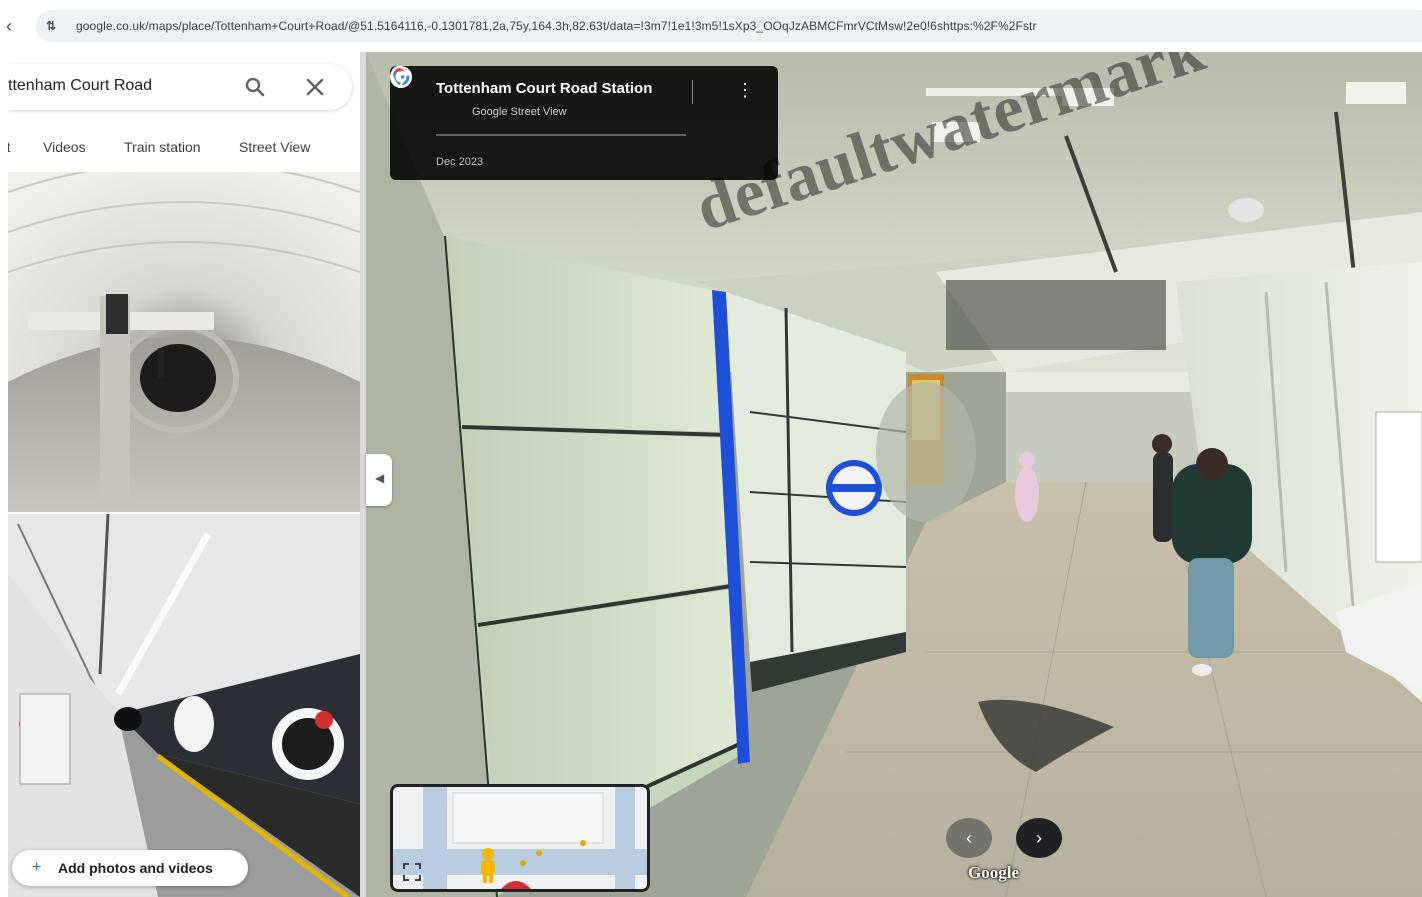 This screenshot has height=897, width=1422. I want to click on capture-date: Dec 2023, so click(459, 162).